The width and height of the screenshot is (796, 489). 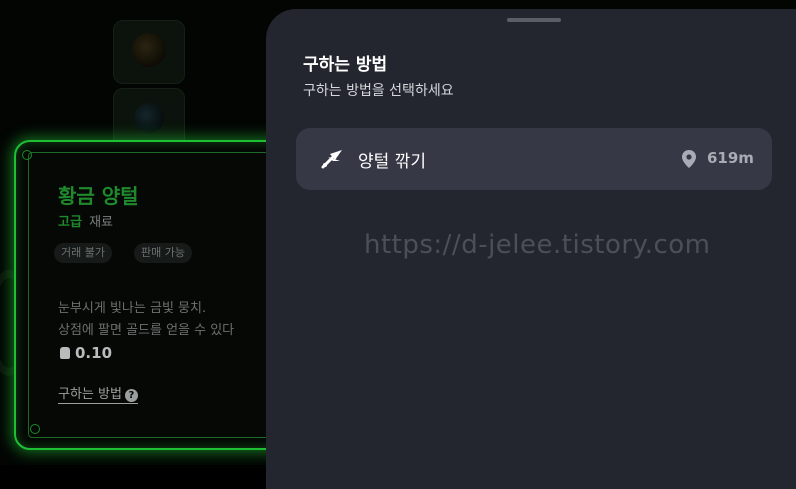 What do you see at coordinates (90, 394) in the screenshot?
I see `acquire-link-label: 구하는 방법` at bounding box center [90, 394].